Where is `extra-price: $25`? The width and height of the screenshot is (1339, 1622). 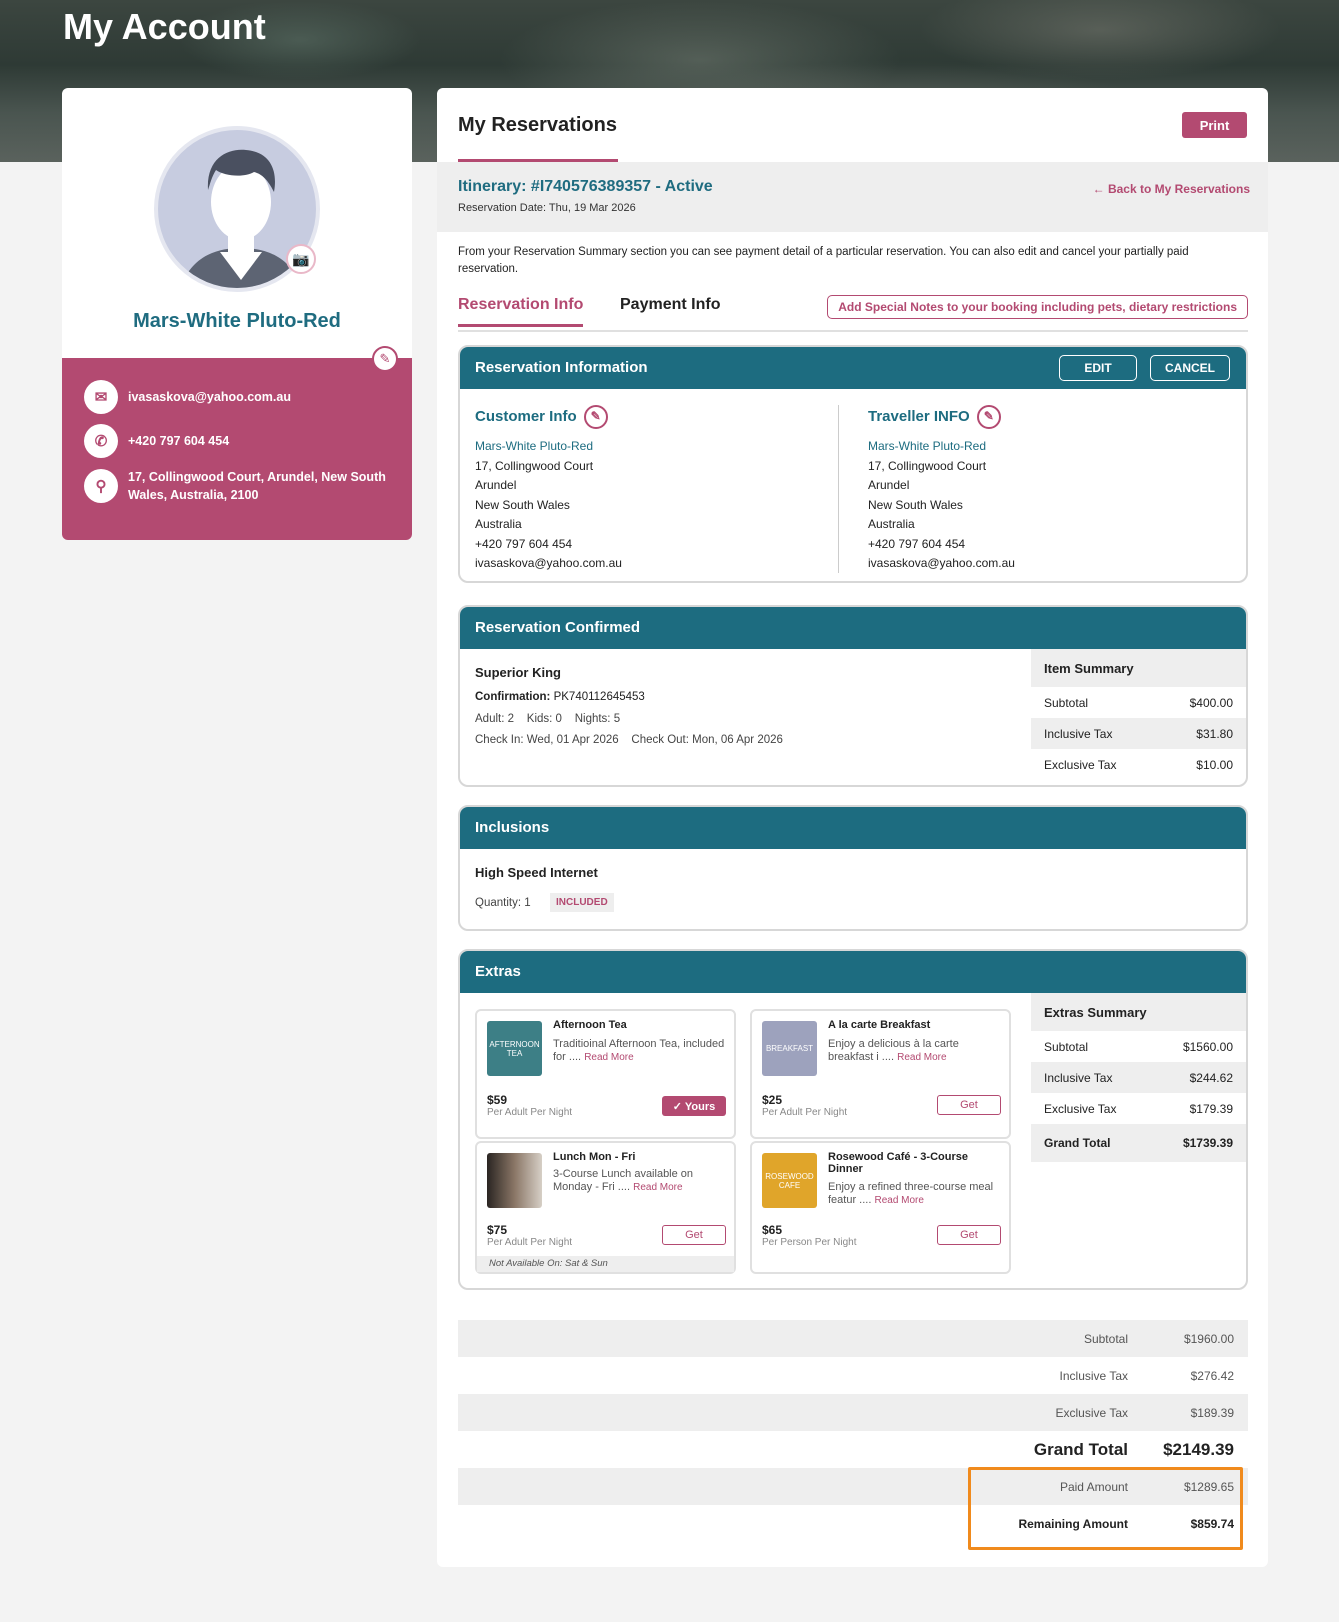 extra-price: $25 is located at coordinates (772, 1100).